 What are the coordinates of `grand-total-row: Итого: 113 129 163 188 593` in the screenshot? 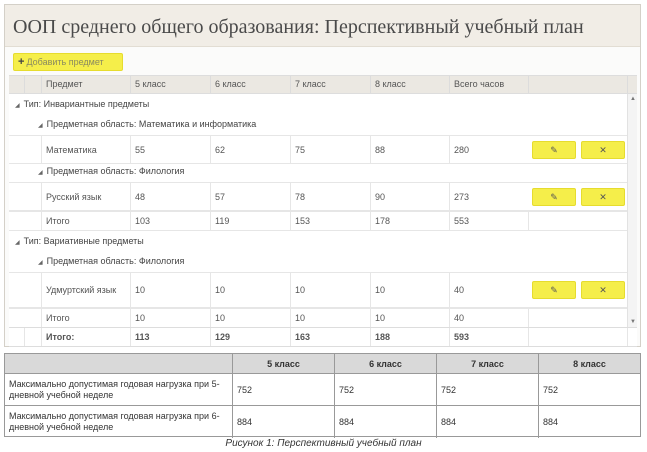 It's located at (323, 337).